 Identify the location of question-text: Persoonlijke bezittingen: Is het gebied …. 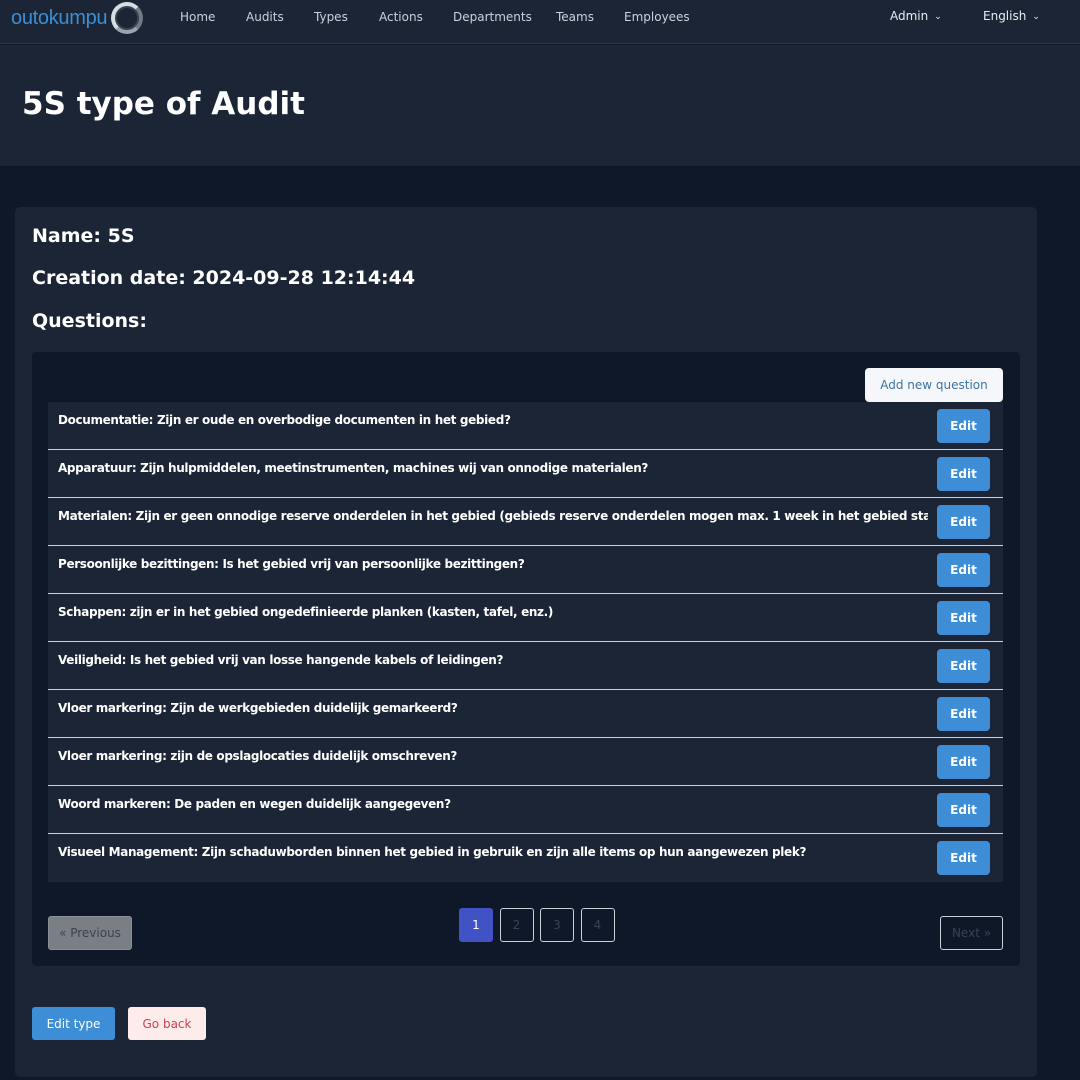
(291, 564).